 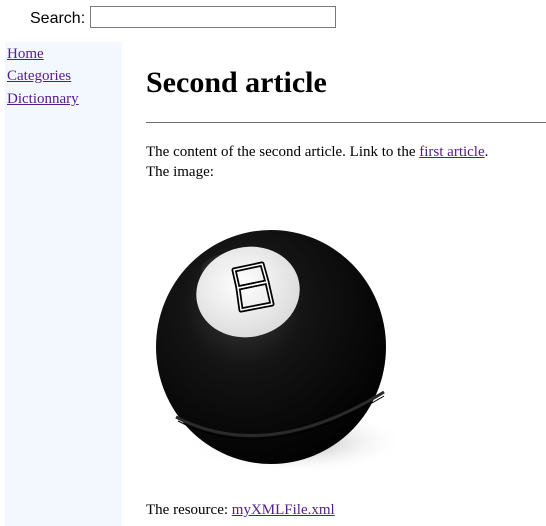 What do you see at coordinates (346, 122) in the screenshot?
I see `title-divider` at bounding box center [346, 122].